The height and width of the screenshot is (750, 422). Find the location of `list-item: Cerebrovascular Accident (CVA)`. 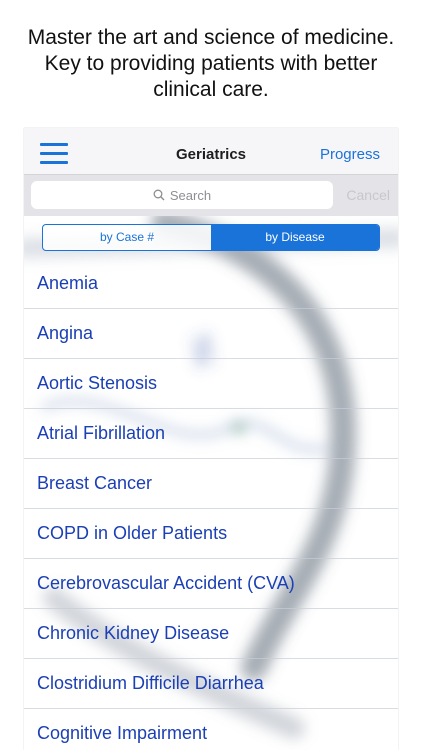

list-item: Cerebrovascular Accident (CVA) is located at coordinates (211, 584).